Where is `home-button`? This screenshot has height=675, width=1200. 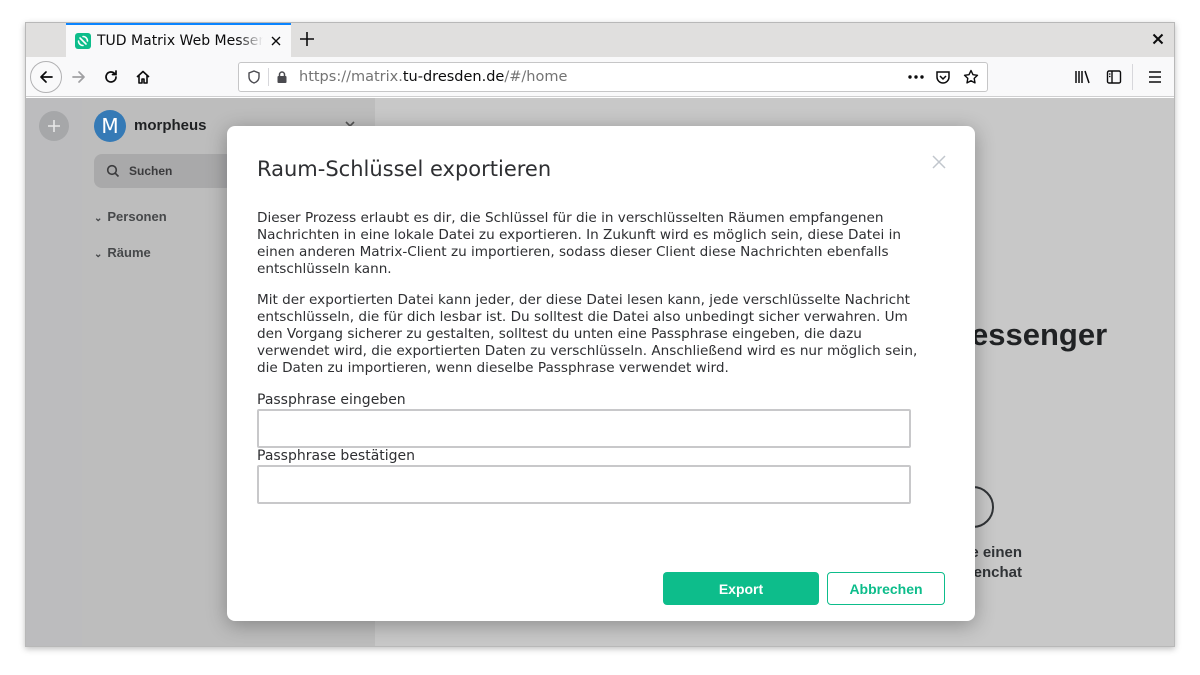
home-button is located at coordinates (143, 77).